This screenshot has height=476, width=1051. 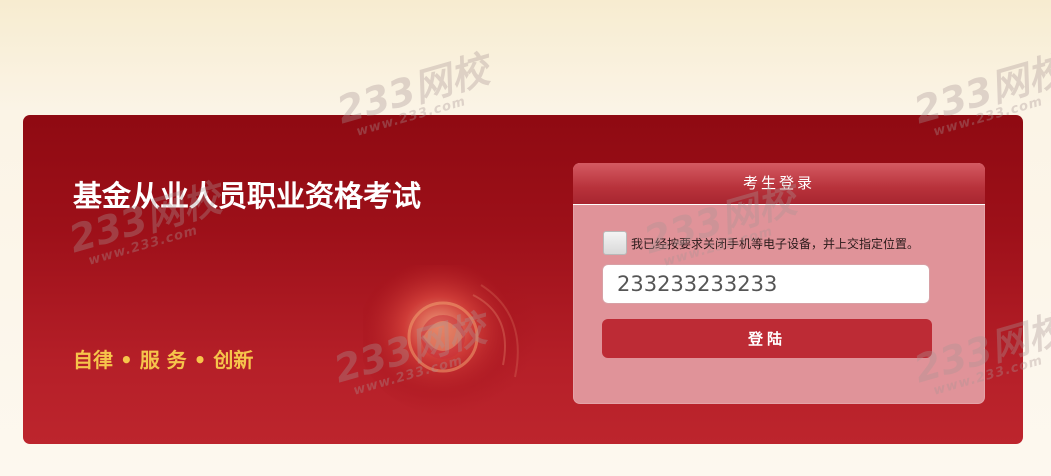 What do you see at coordinates (247, 196) in the screenshot?
I see `exam-title: 基金从业人员职业资格考试` at bounding box center [247, 196].